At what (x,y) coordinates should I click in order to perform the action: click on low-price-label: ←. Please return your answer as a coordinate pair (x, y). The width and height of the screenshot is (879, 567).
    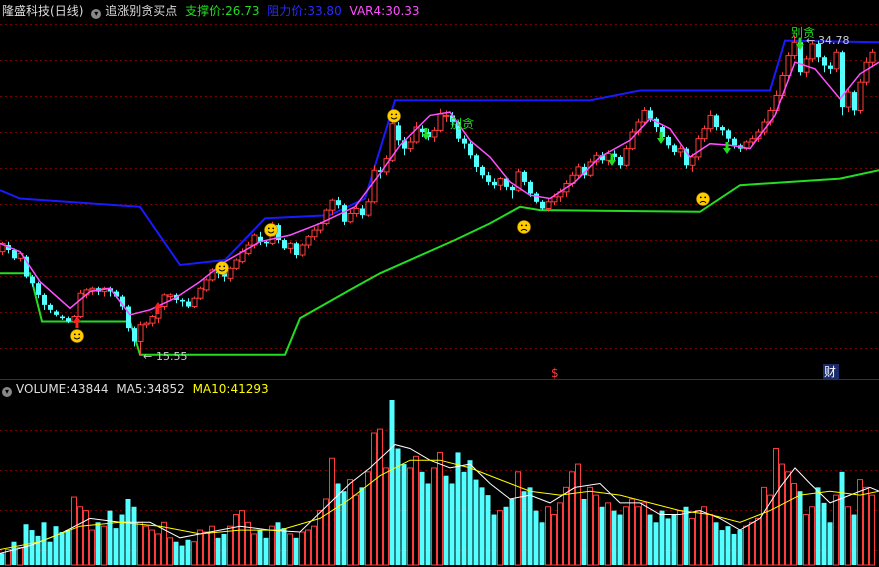
    Looking at the image, I should click on (147, 356).